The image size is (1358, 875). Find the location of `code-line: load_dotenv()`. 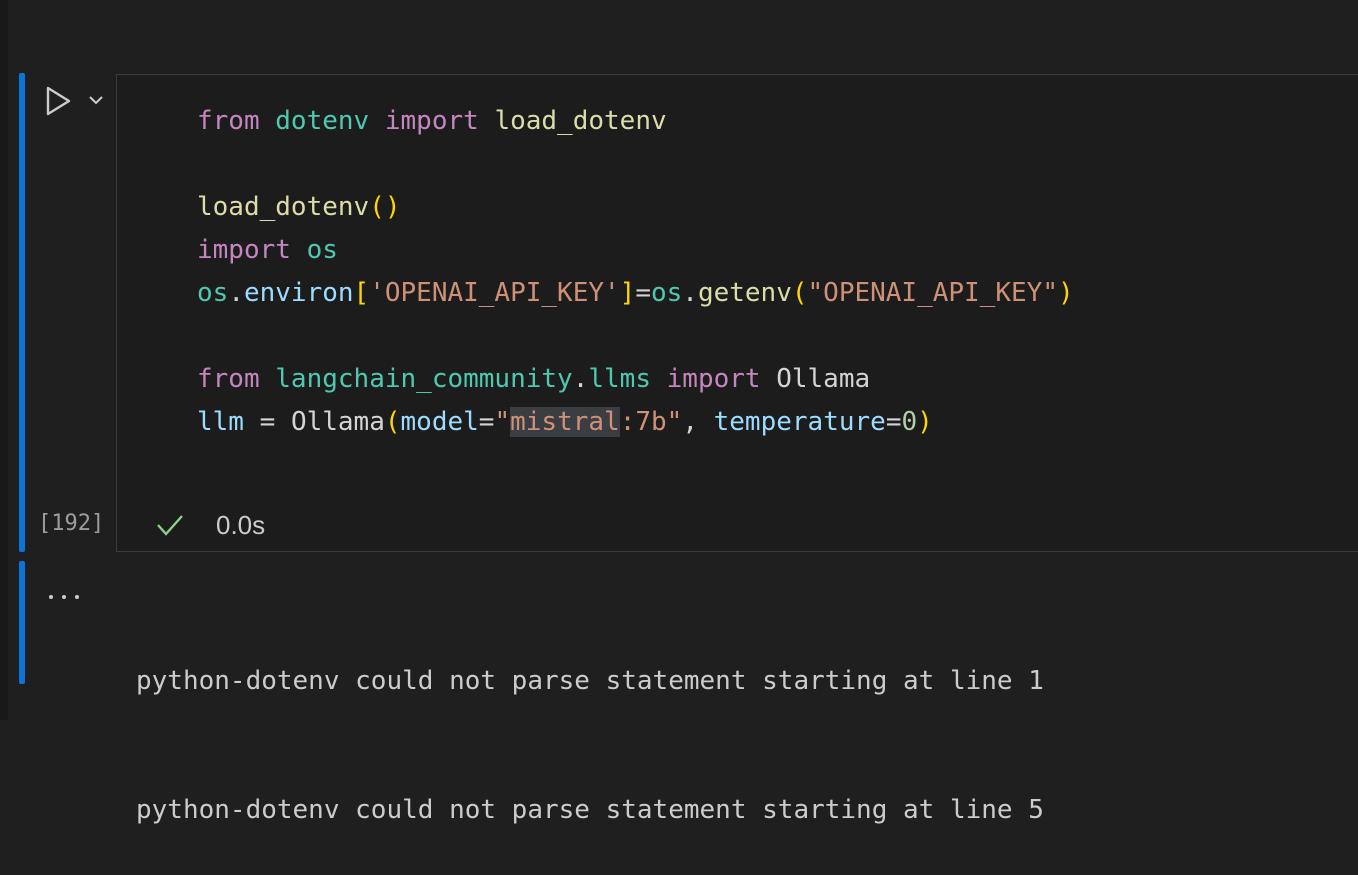

code-line: load_dotenv() is located at coordinates (635, 207).